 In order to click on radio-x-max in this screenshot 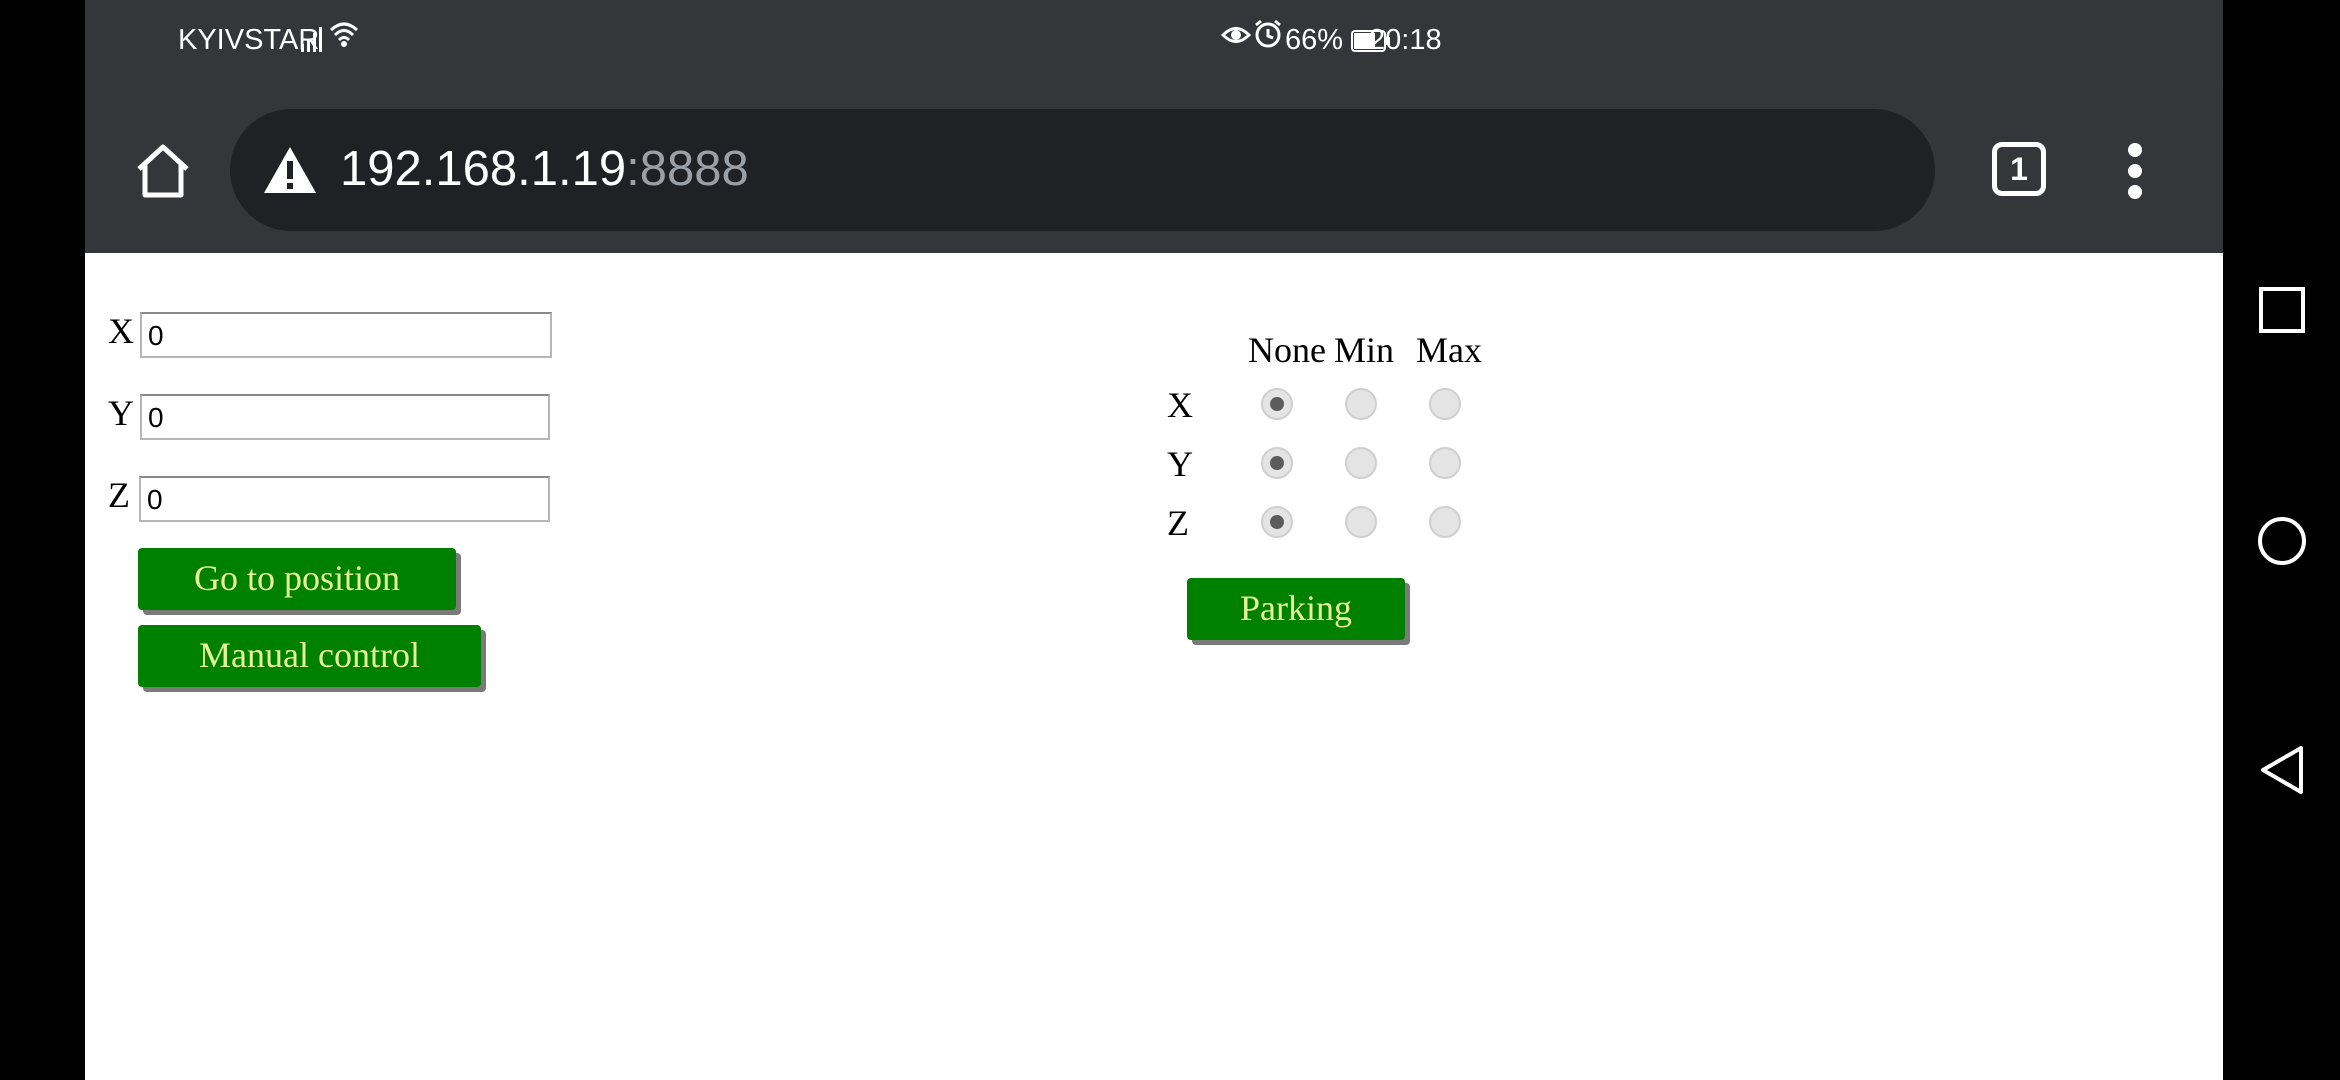, I will do `click(1445, 404)`.